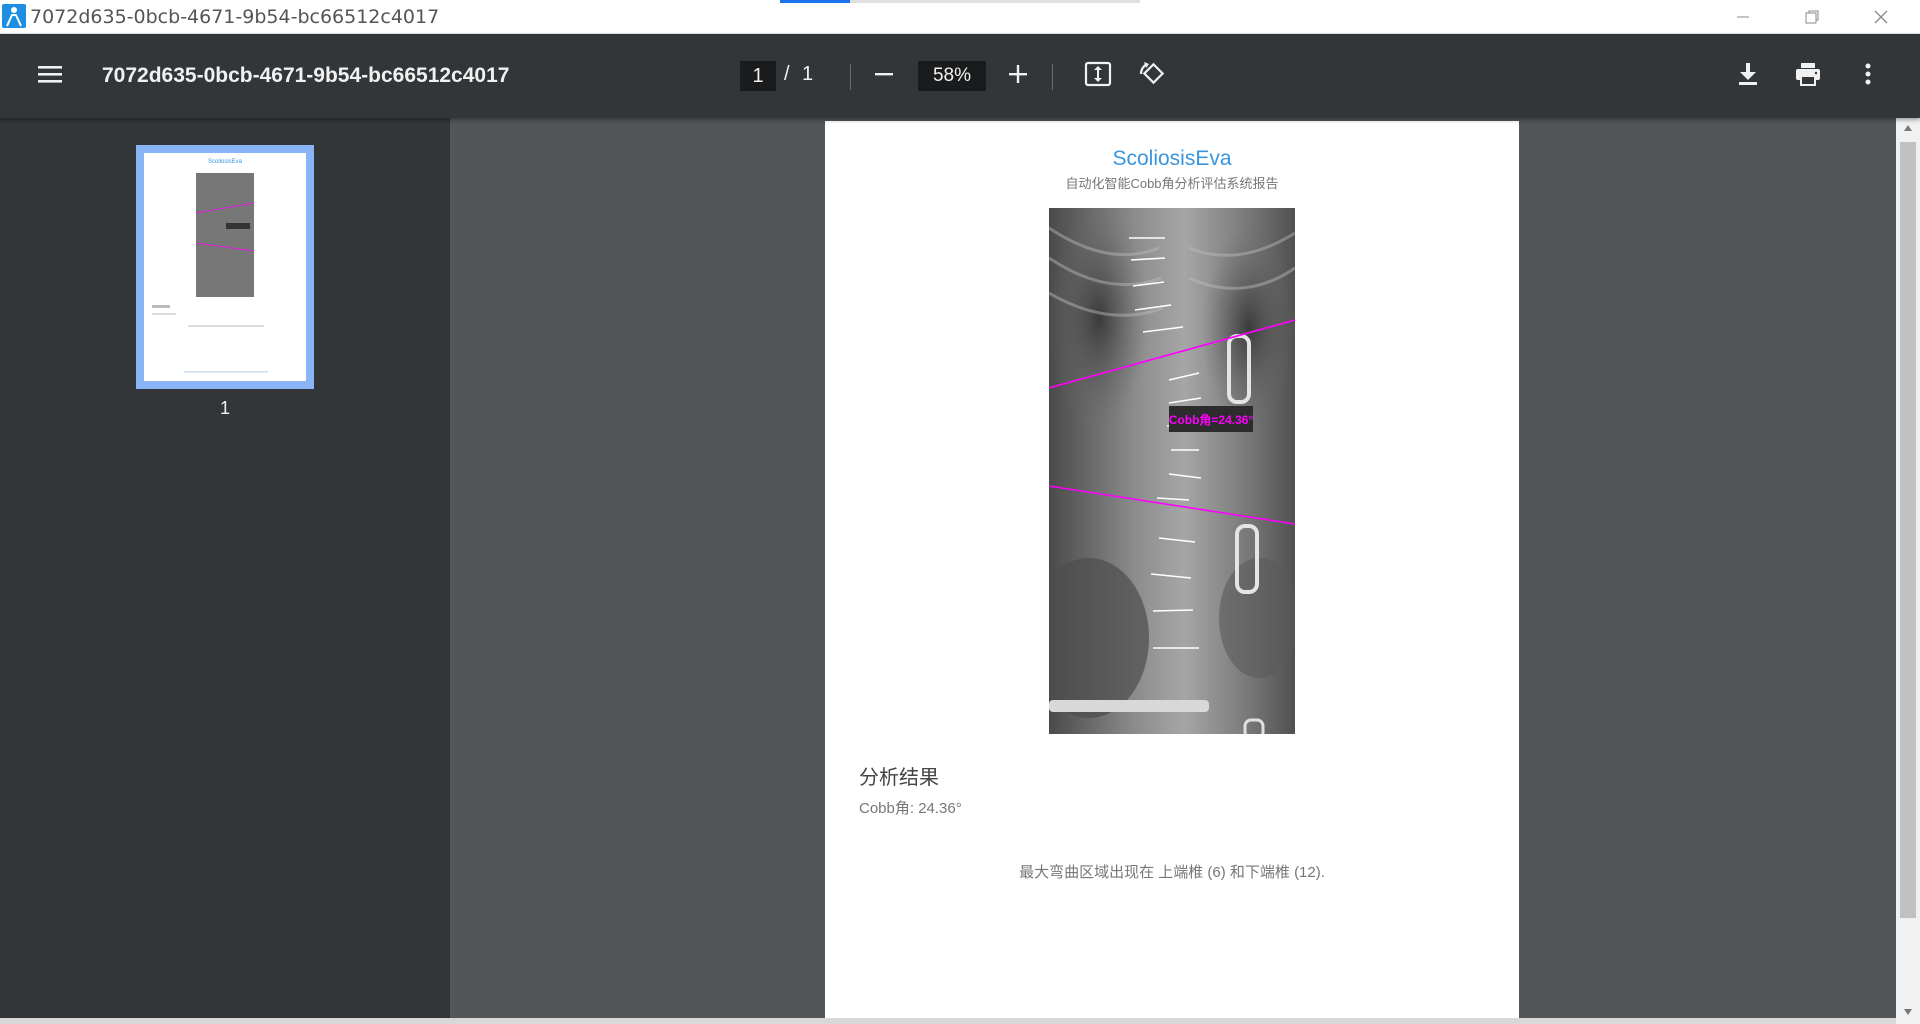 The width and height of the screenshot is (1920, 1024). I want to click on menu-icon, so click(50, 76).